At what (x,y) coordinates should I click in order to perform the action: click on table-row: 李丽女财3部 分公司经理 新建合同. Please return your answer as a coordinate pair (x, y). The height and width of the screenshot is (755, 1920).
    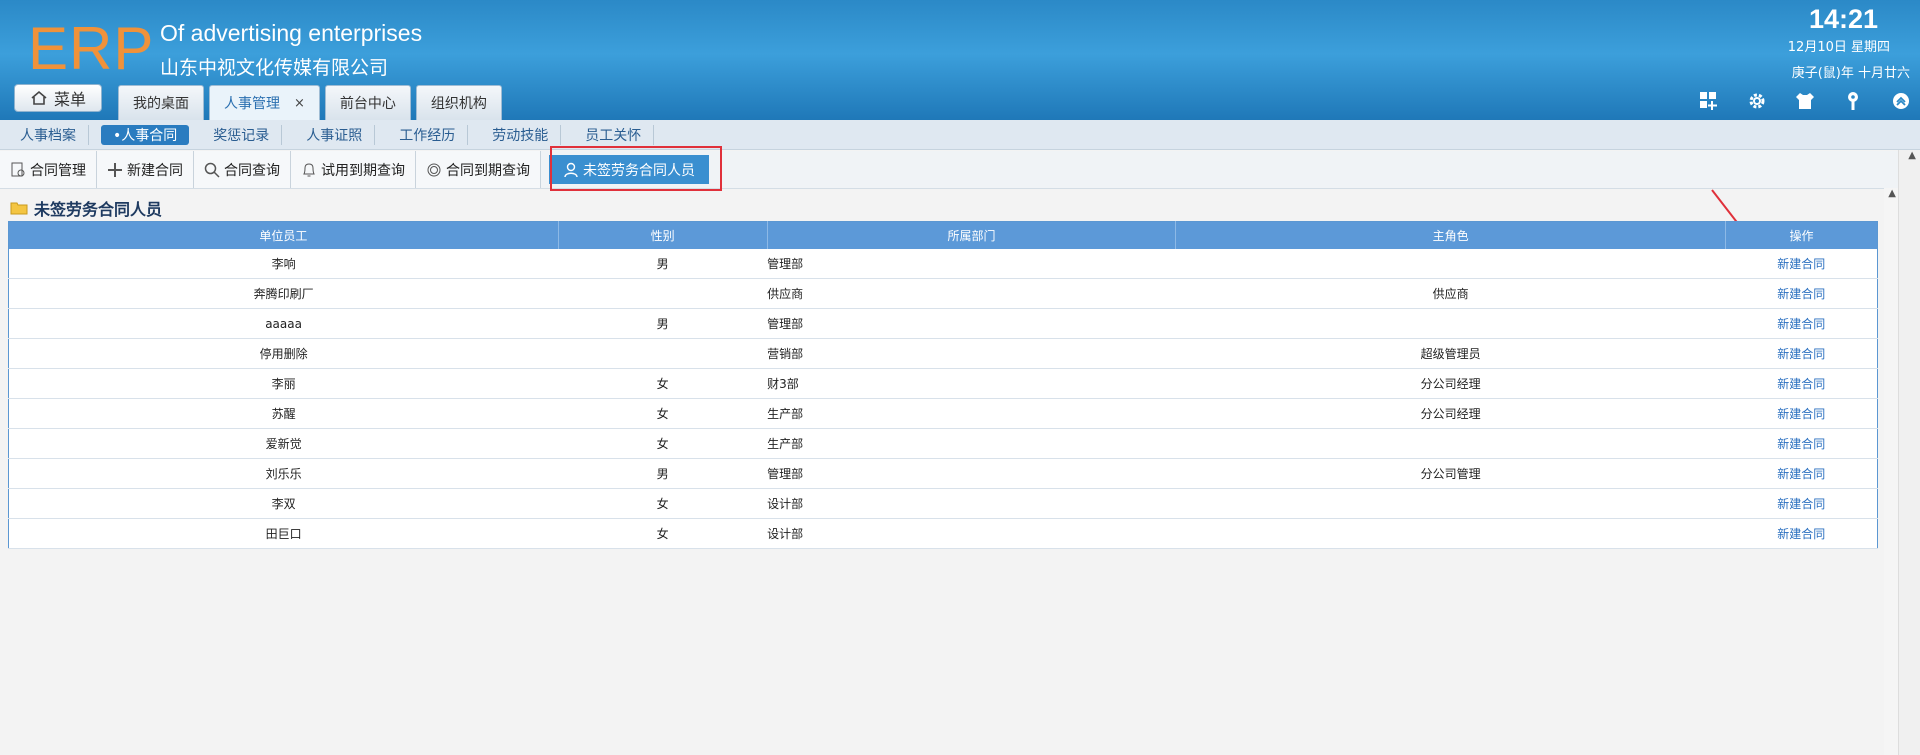
    Looking at the image, I should click on (943, 383).